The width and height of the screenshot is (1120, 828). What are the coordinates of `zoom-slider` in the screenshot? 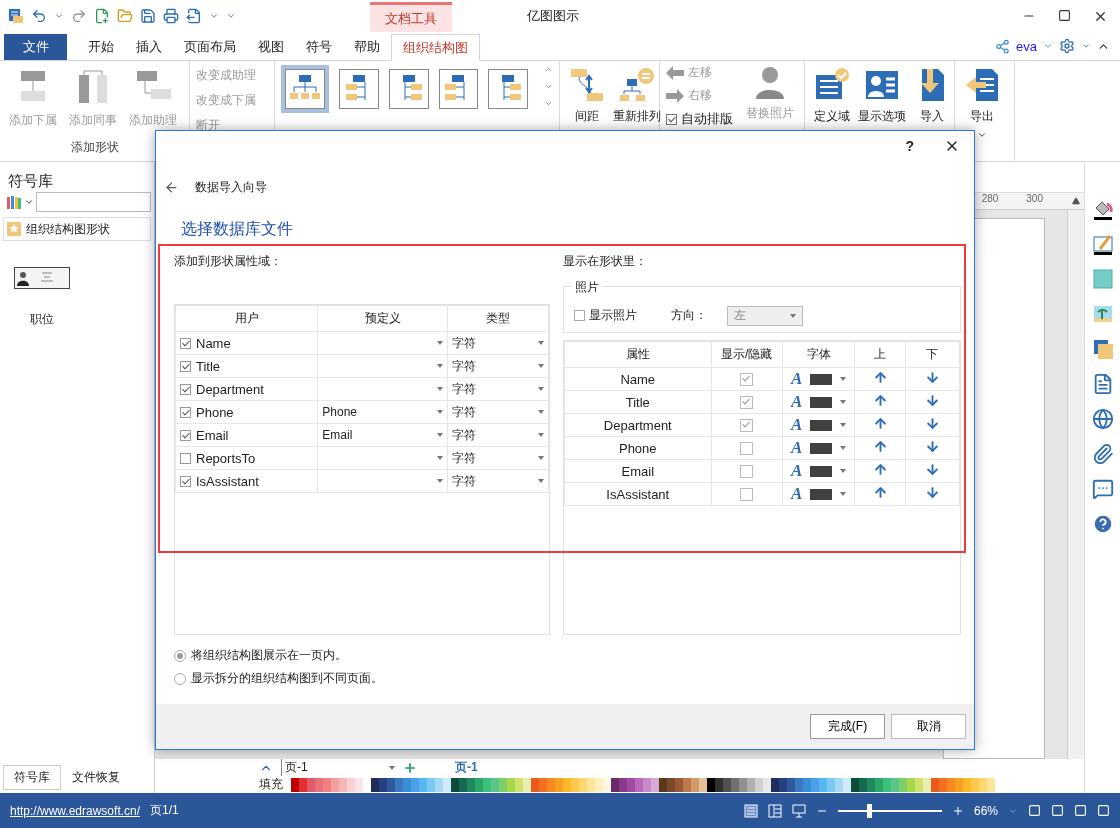 It's located at (889, 810).